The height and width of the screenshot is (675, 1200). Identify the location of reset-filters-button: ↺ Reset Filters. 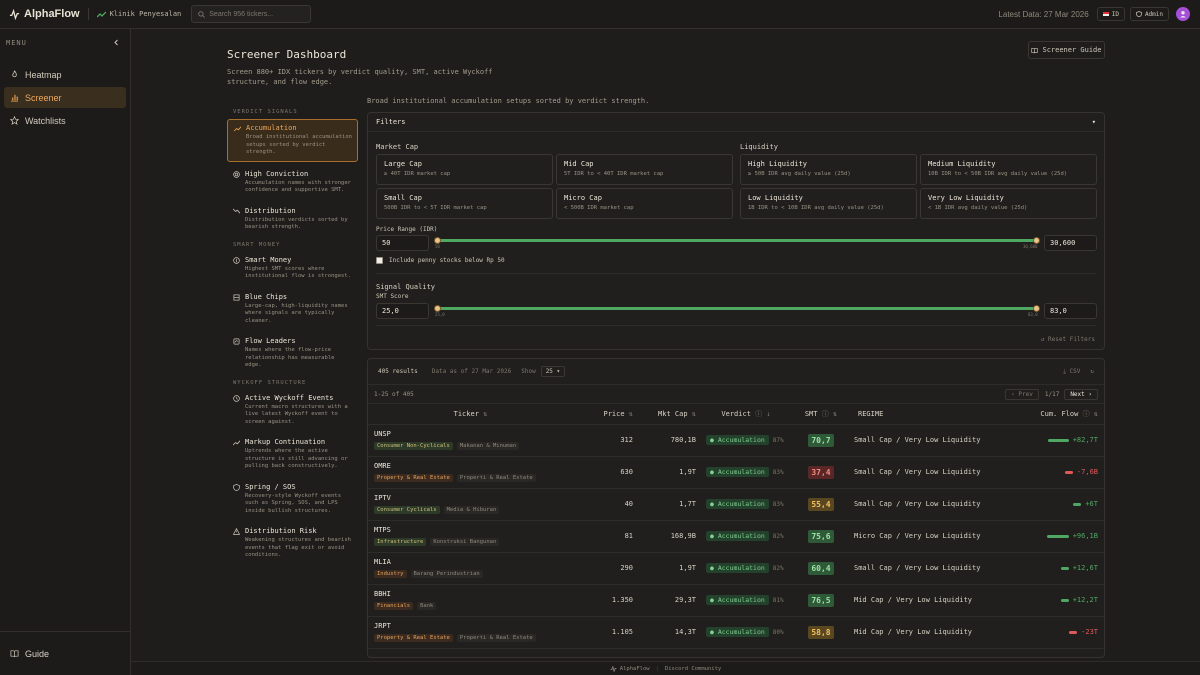
(1068, 339).